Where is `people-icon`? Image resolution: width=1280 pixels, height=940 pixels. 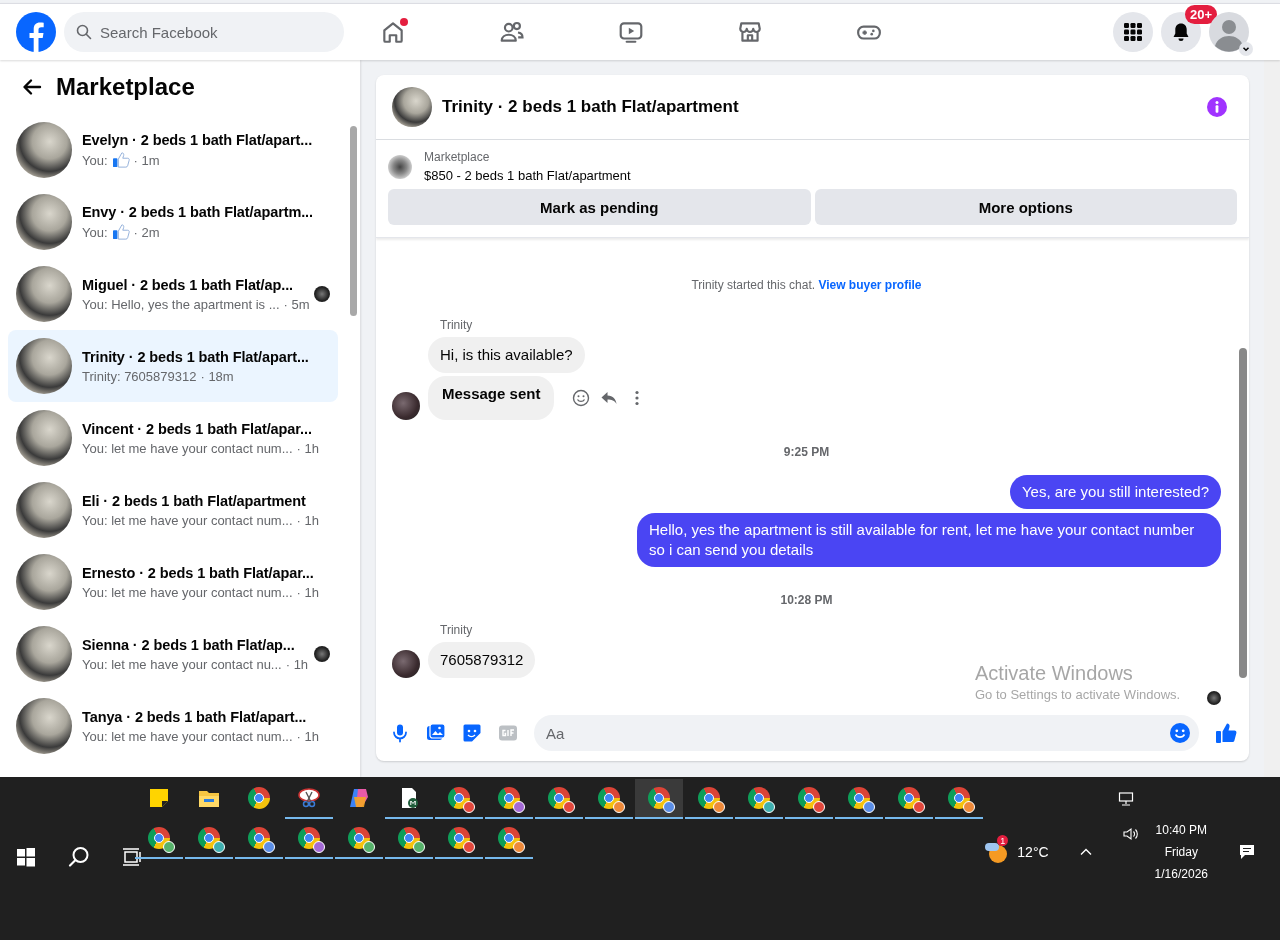 people-icon is located at coordinates (511, 32).